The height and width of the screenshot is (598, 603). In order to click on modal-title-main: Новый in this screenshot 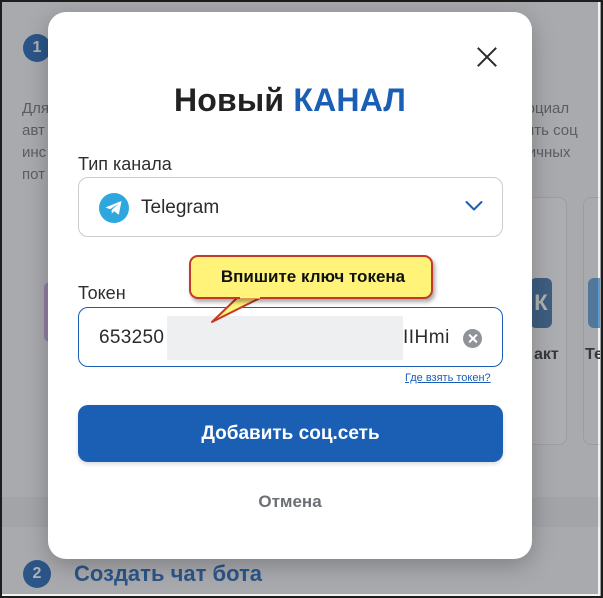, I will do `click(229, 100)`.